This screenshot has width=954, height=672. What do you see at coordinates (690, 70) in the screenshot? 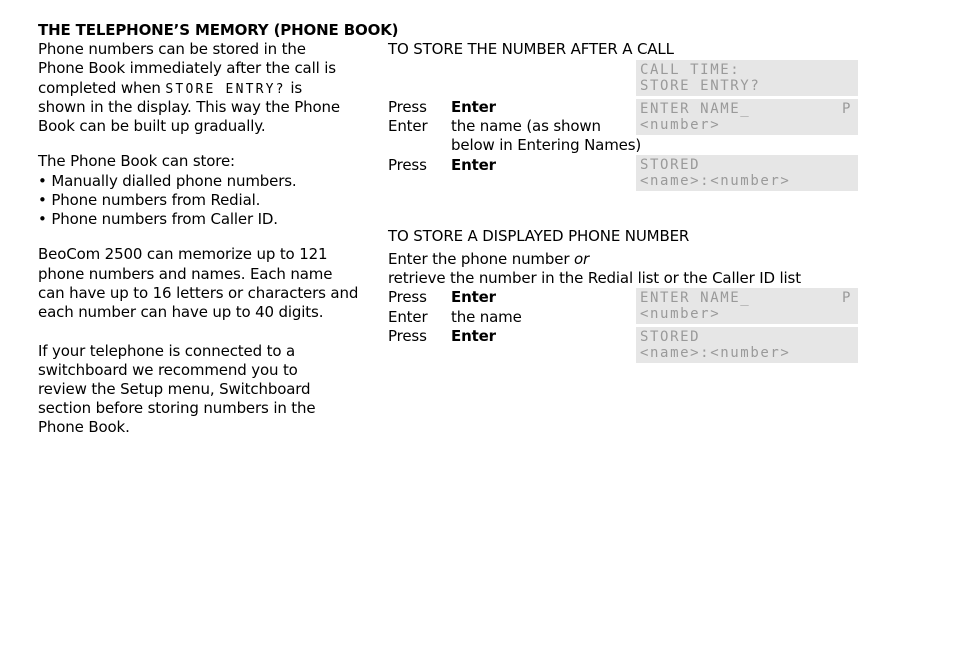
I see `display-line-1: CALL TIME:` at bounding box center [690, 70].